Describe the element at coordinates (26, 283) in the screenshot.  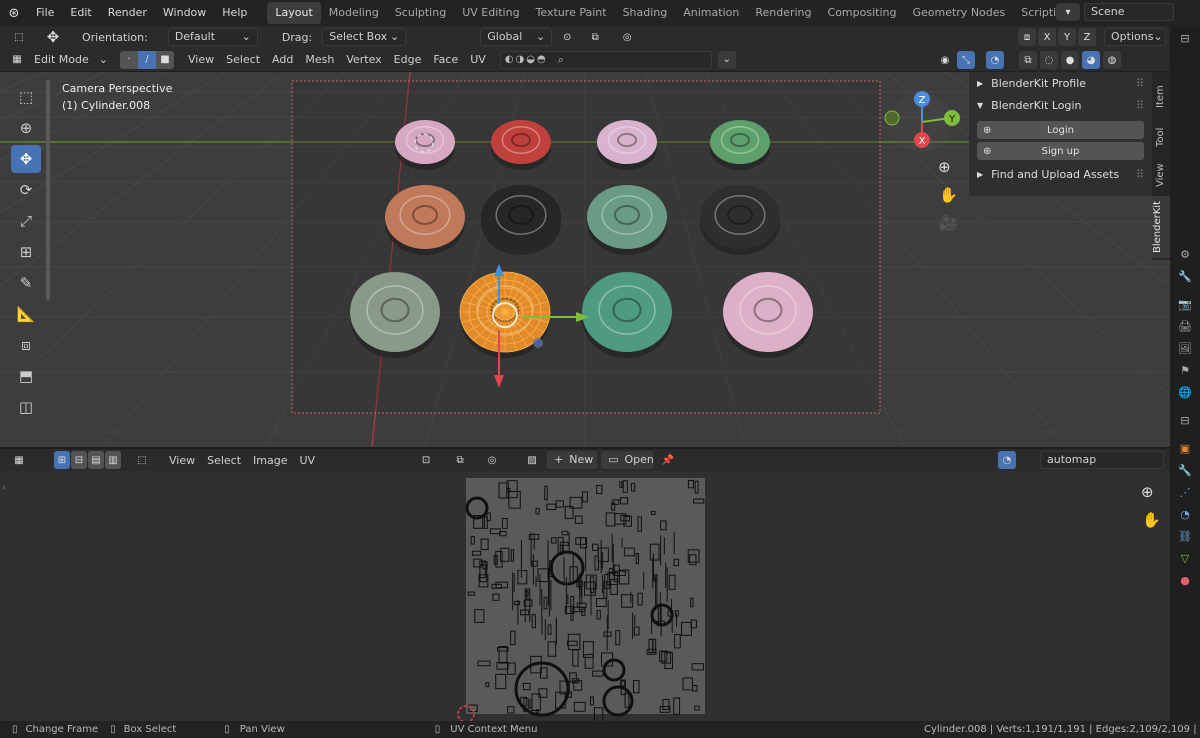
I see `annotate-tool-icon: ✎` at that location.